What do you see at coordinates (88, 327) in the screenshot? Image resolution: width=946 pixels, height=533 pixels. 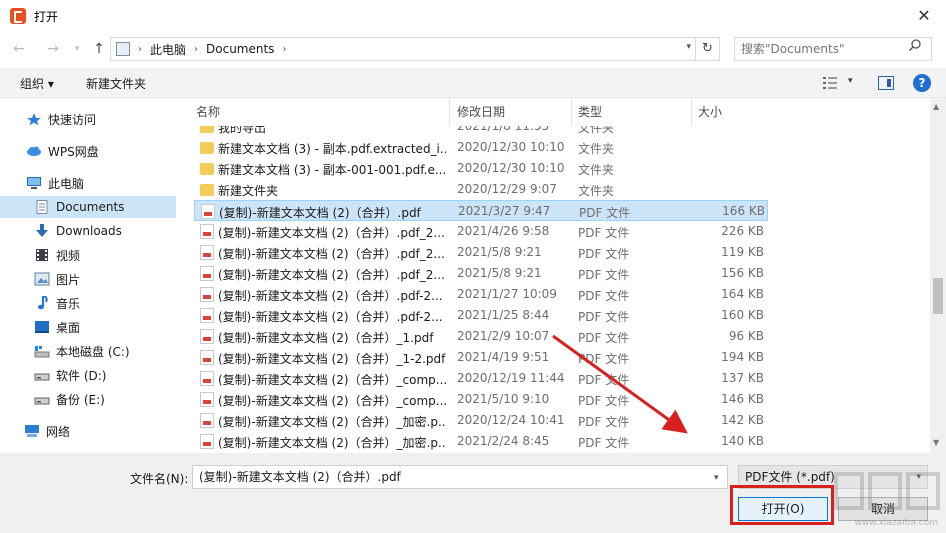 I see `sidebar-item-desktop: 桌面` at bounding box center [88, 327].